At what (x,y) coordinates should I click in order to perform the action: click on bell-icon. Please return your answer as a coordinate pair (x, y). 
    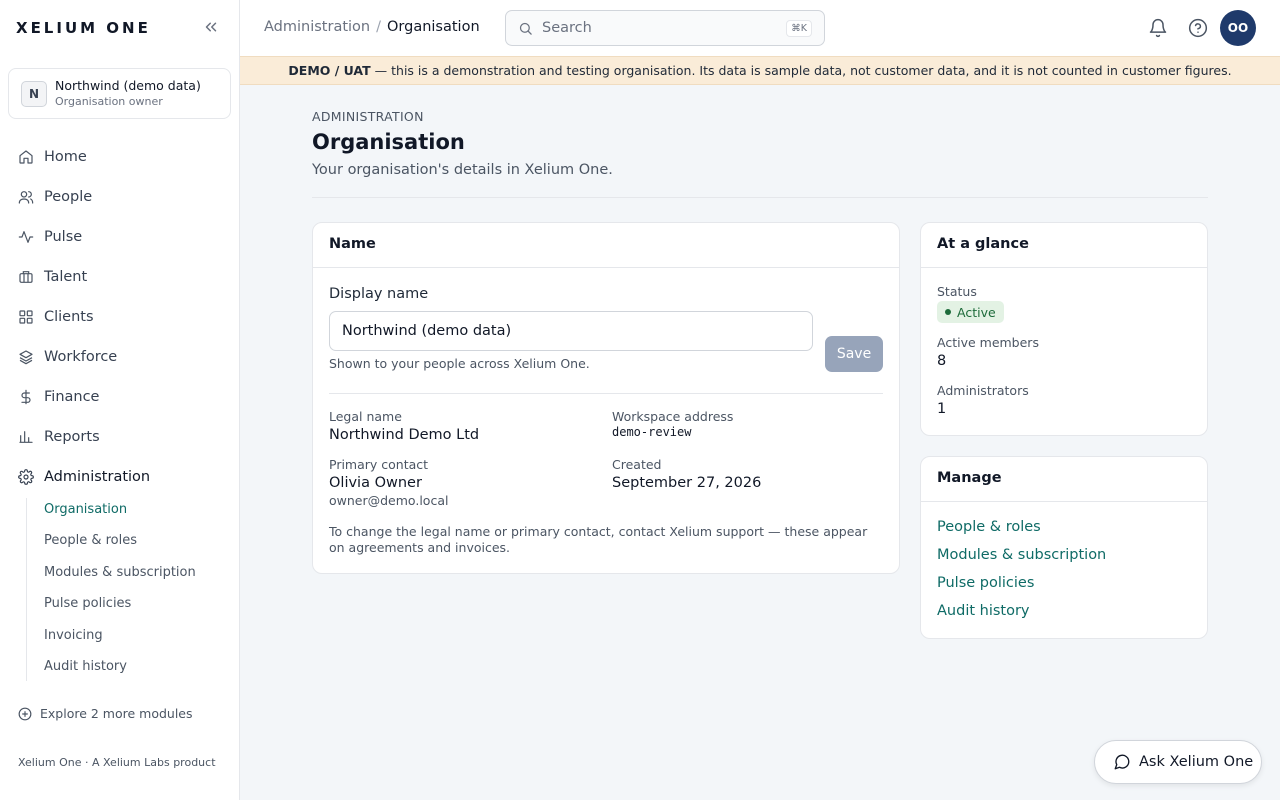
    Looking at the image, I should click on (1158, 28).